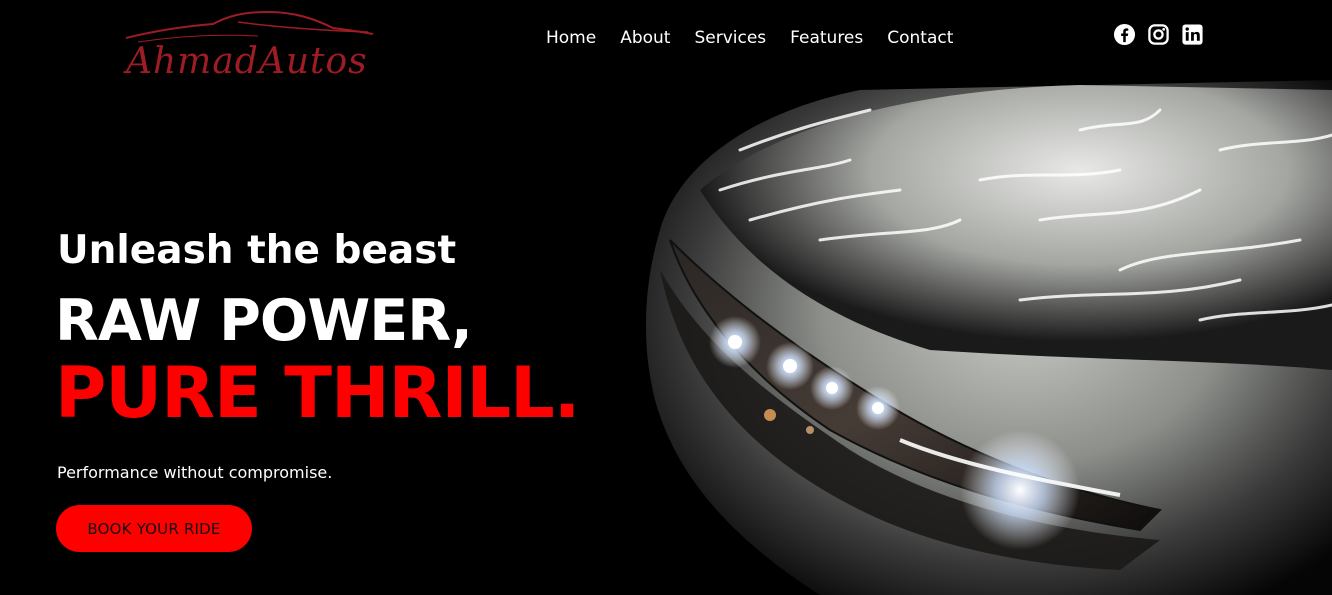 This screenshot has height=595, width=1332. I want to click on nav-services: Services, so click(730, 38).